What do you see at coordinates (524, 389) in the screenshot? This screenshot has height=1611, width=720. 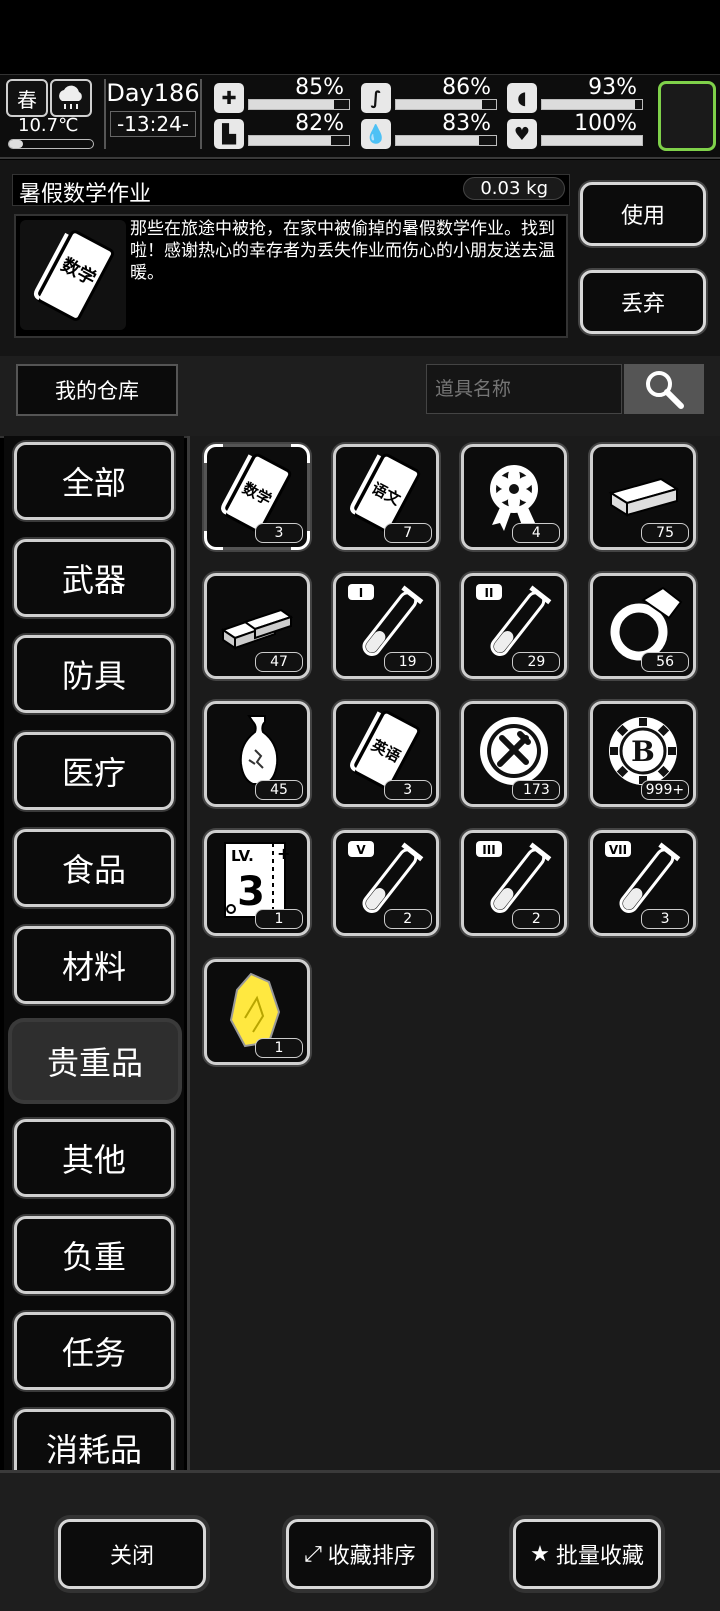 I see `search-input` at bounding box center [524, 389].